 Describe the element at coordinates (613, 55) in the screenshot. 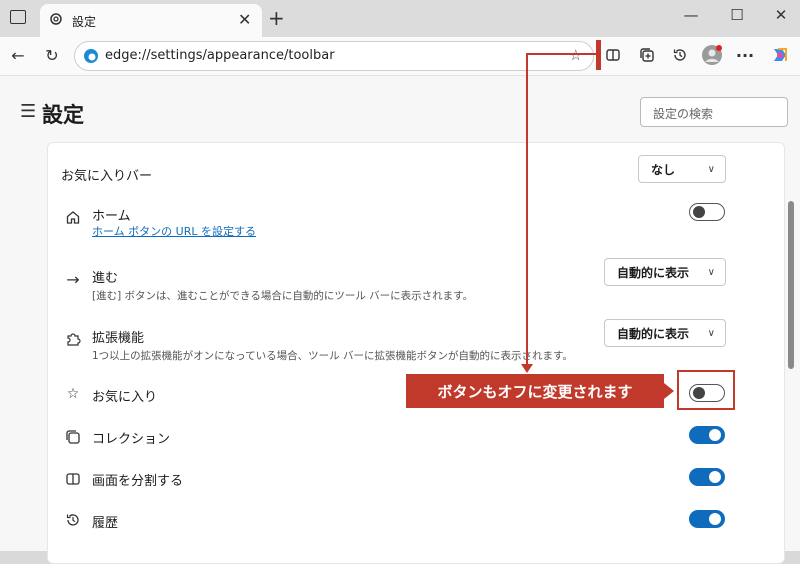

I see `split-screen-icon` at that location.